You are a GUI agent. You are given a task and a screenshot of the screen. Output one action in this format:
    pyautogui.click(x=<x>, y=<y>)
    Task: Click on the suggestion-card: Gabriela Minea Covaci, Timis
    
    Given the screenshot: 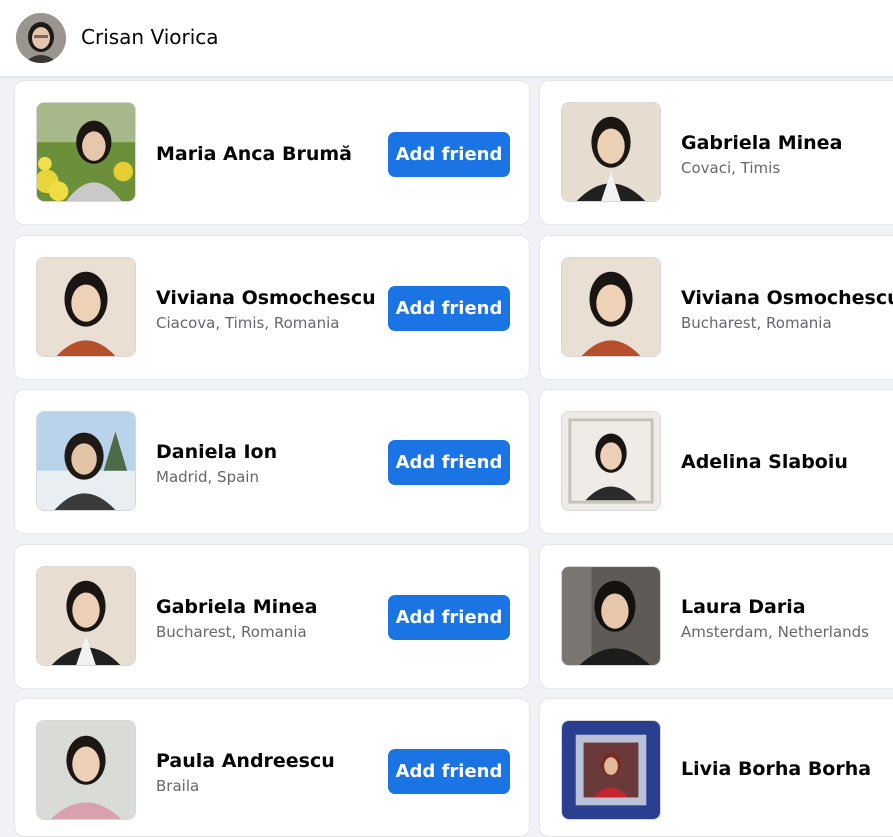 What is the action you would take?
    pyautogui.click(x=716, y=152)
    